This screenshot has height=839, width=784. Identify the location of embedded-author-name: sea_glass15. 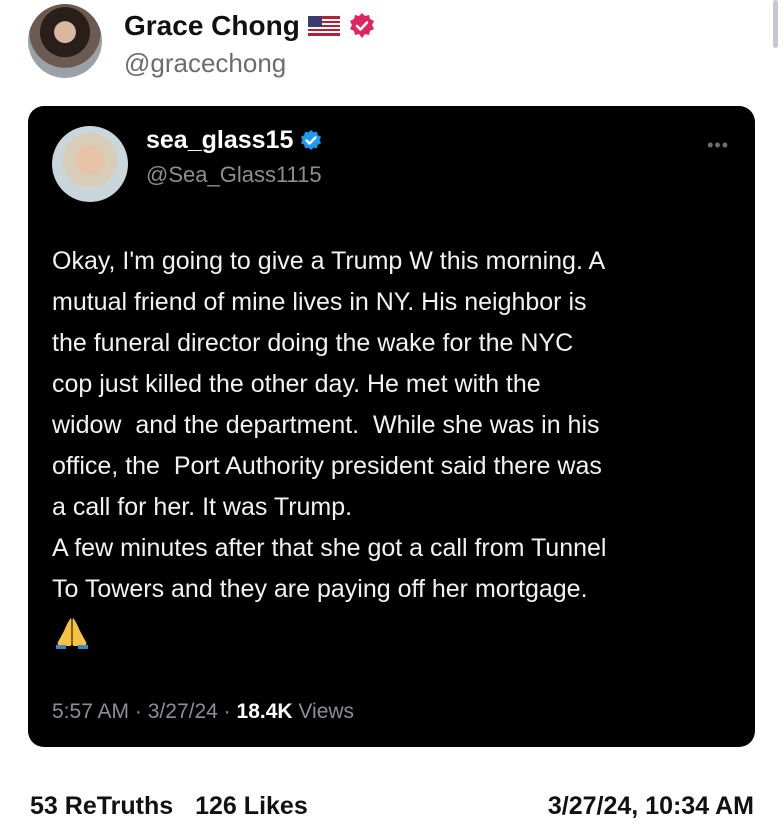
(220, 140).